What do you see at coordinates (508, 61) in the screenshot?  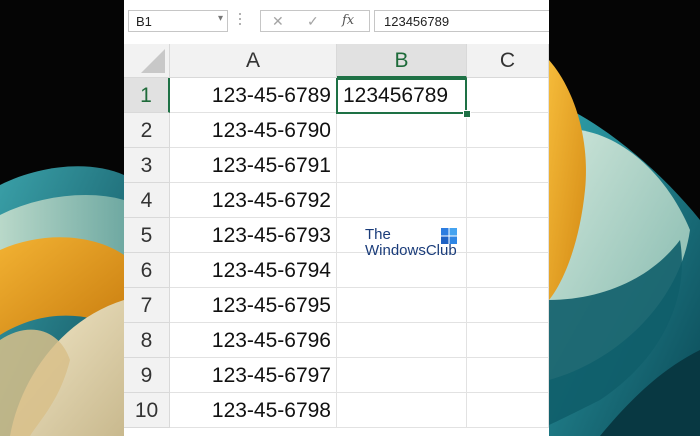 I see `column-header-c: C` at bounding box center [508, 61].